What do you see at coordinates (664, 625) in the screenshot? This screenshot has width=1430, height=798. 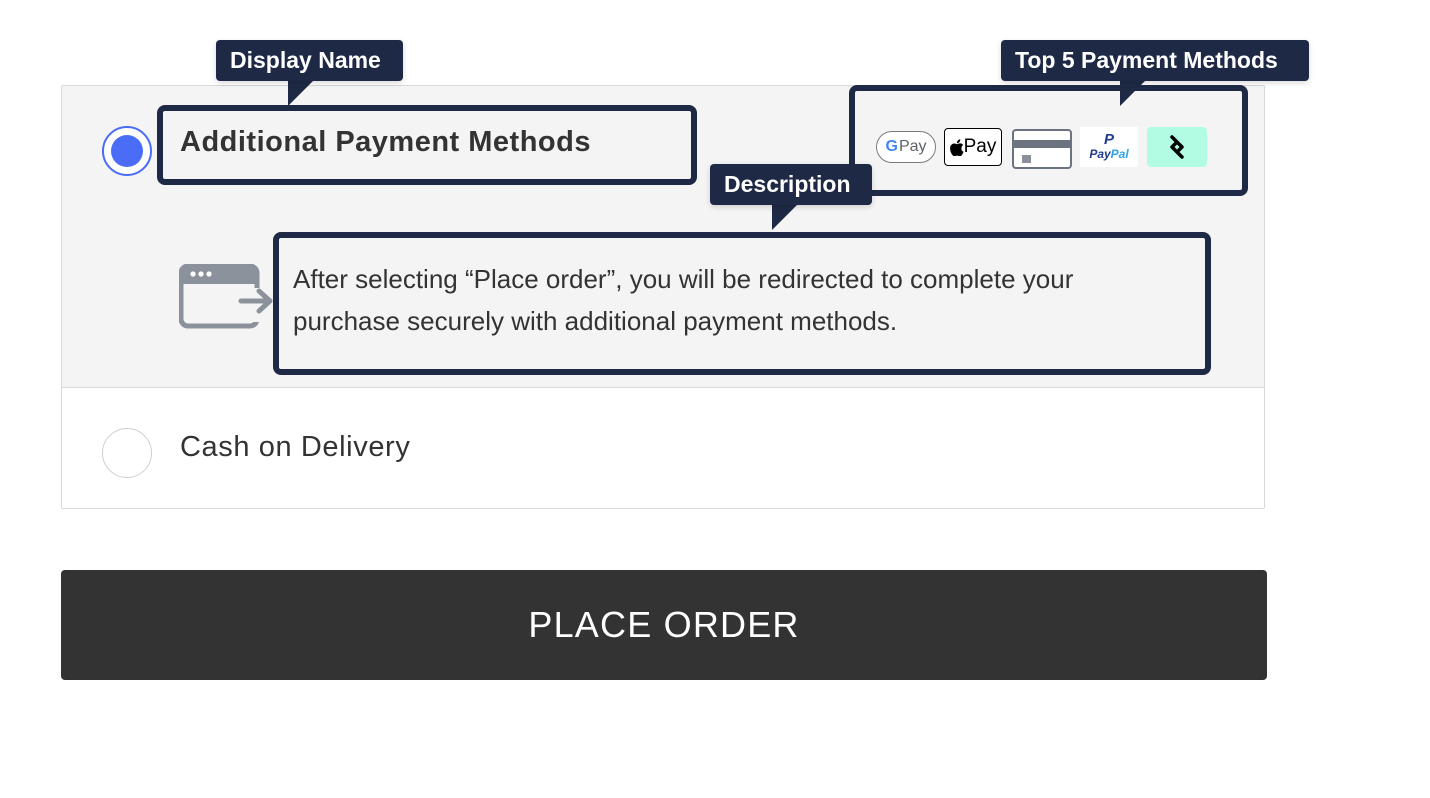 I see `place-order-button: PLACE ORDER` at bounding box center [664, 625].